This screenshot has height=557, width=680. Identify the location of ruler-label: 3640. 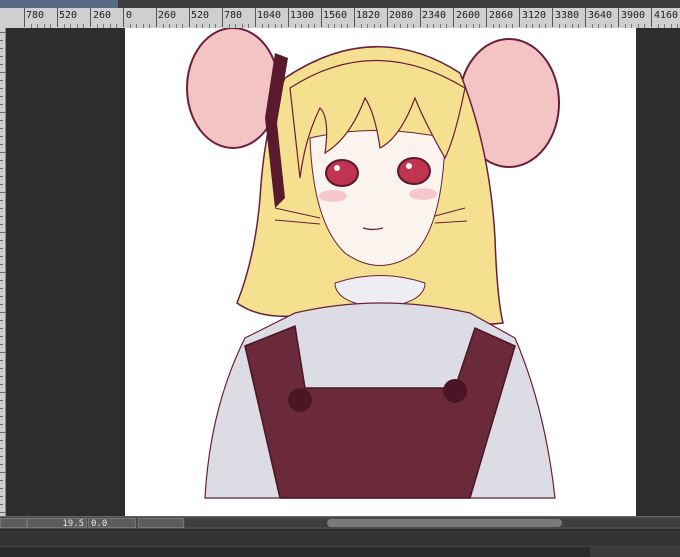
(600, 15).